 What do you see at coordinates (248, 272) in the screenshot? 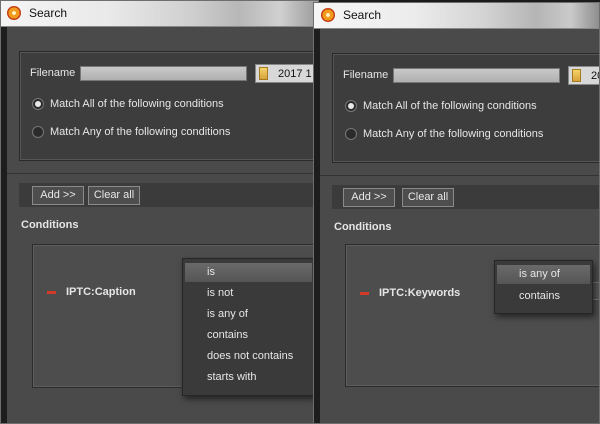
I see `operator-option: is` at bounding box center [248, 272].